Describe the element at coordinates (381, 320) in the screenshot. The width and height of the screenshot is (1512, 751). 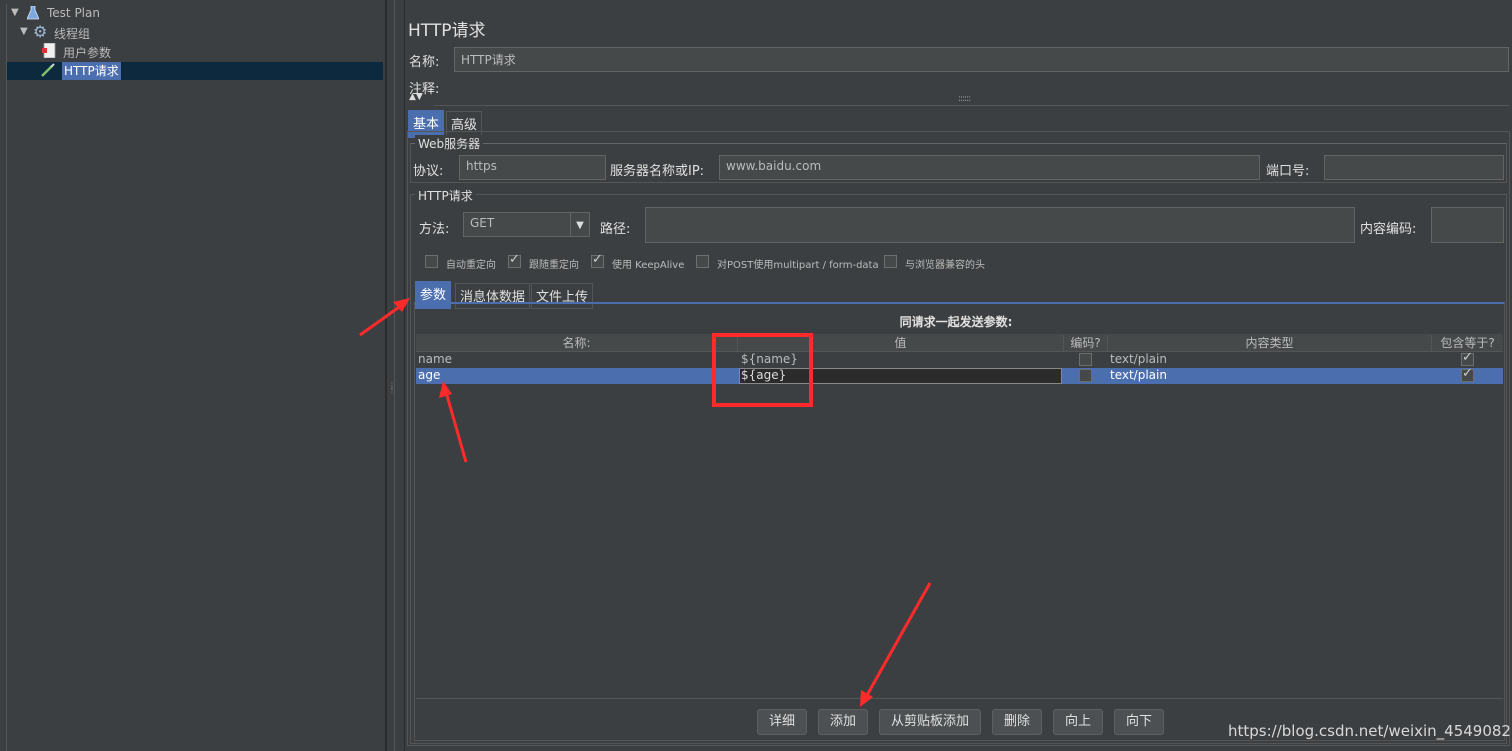
I see `arrow-to-params-tab` at that location.